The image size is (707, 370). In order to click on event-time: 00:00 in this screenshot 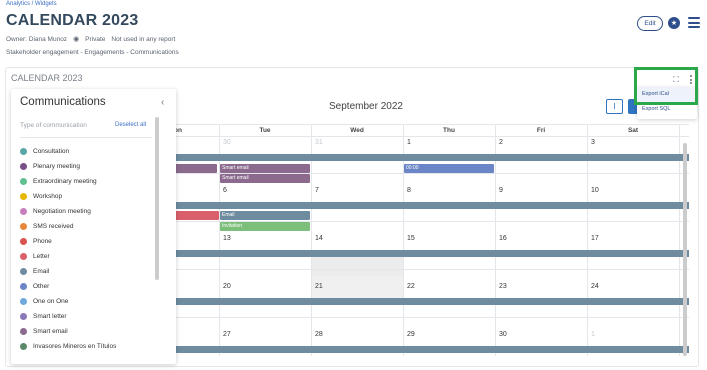, I will do `click(449, 168)`.